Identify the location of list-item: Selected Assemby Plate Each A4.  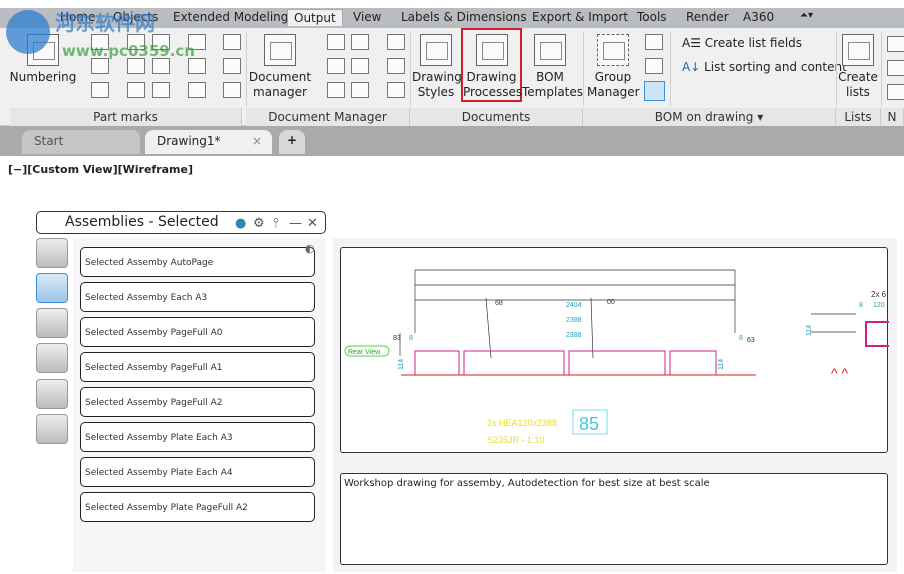
(197, 472).